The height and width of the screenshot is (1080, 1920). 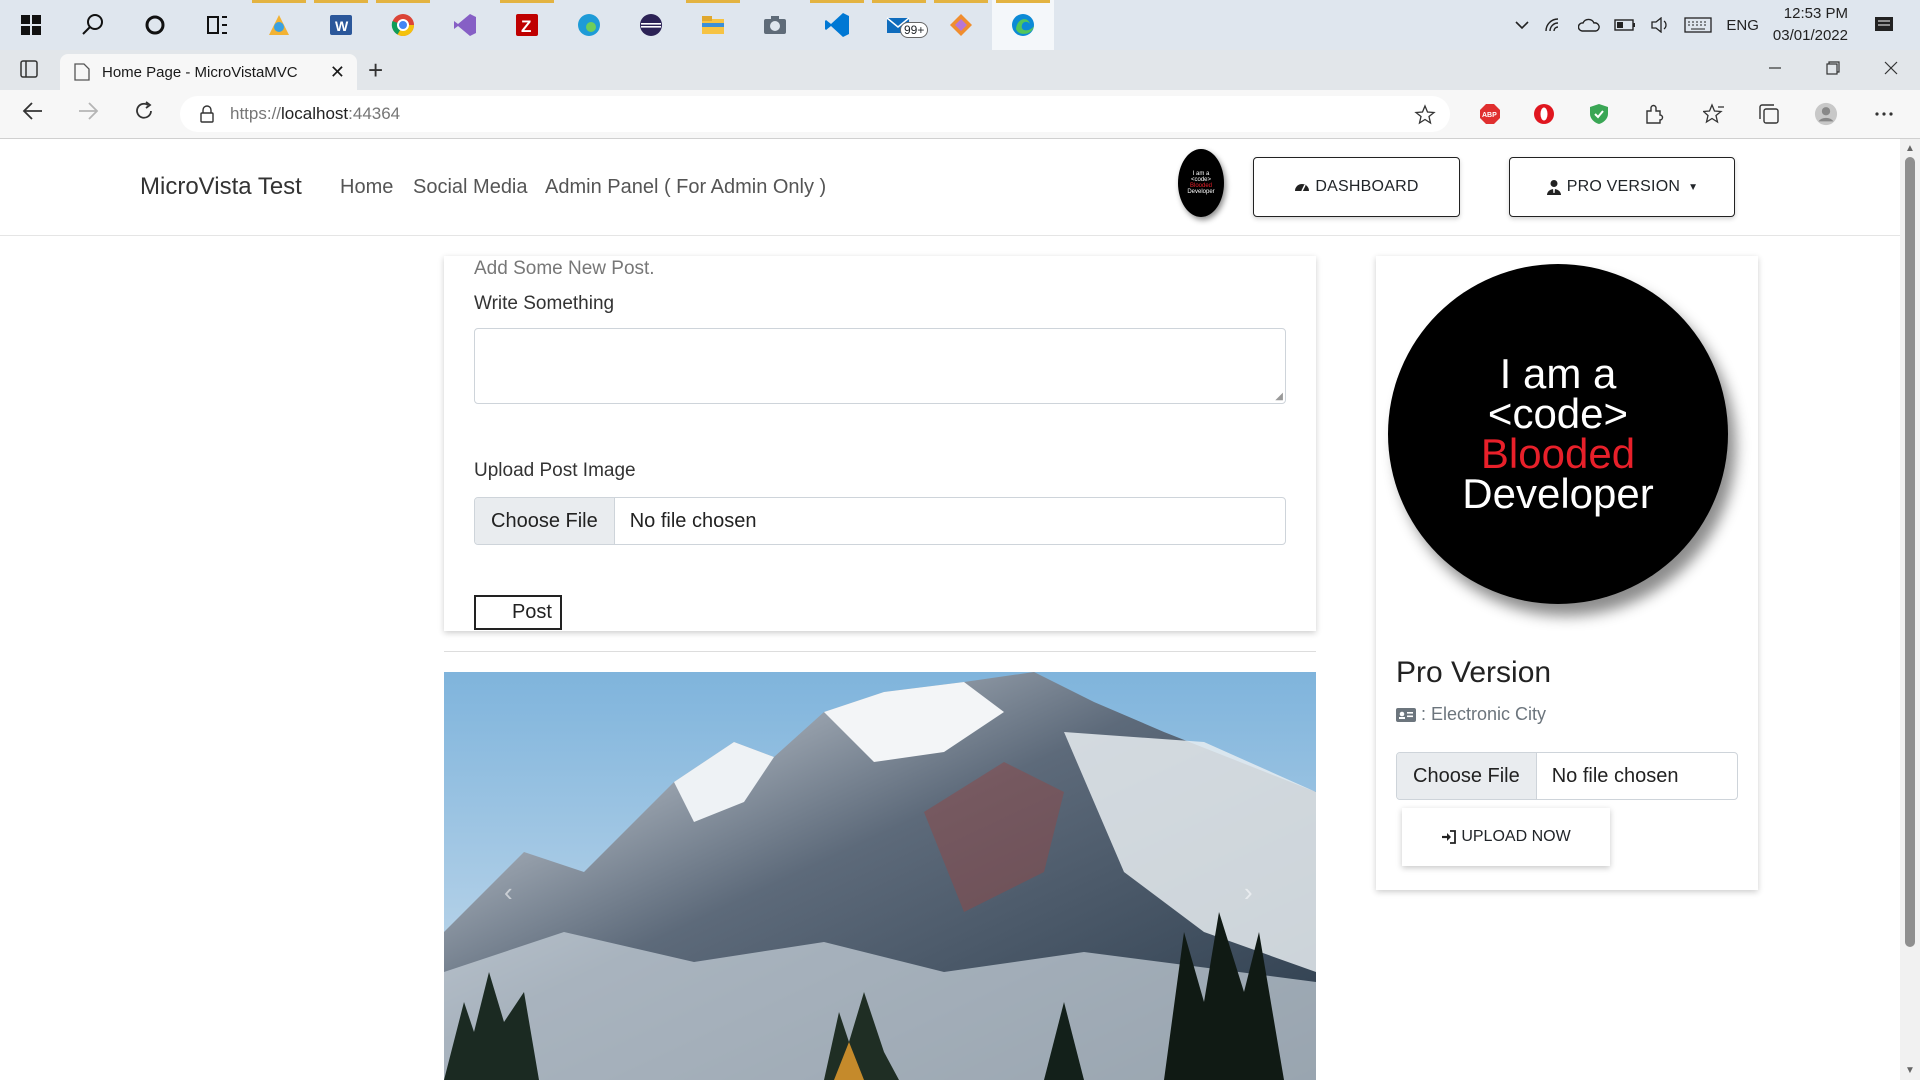 What do you see at coordinates (1615, 775) in the screenshot?
I see `file-status: No file chosen` at bounding box center [1615, 775].